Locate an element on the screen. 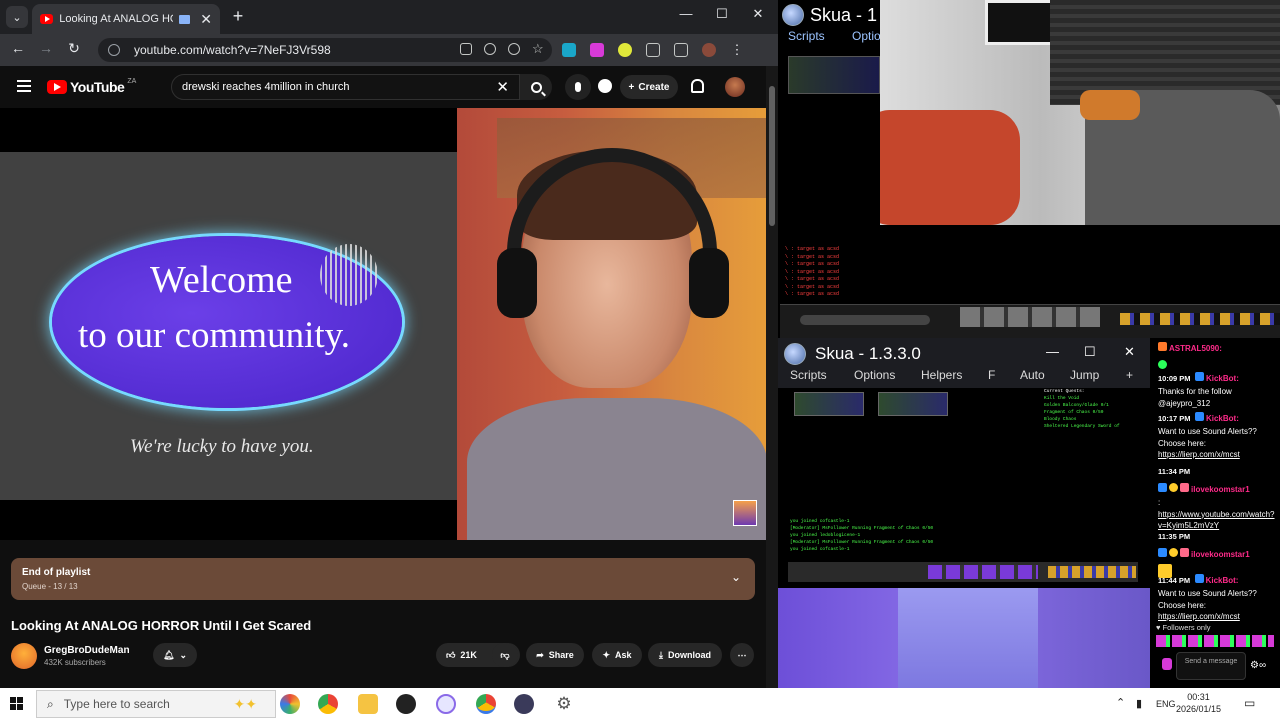  skua2-menu-jump: Jump is located at coordinates (1084, 375).